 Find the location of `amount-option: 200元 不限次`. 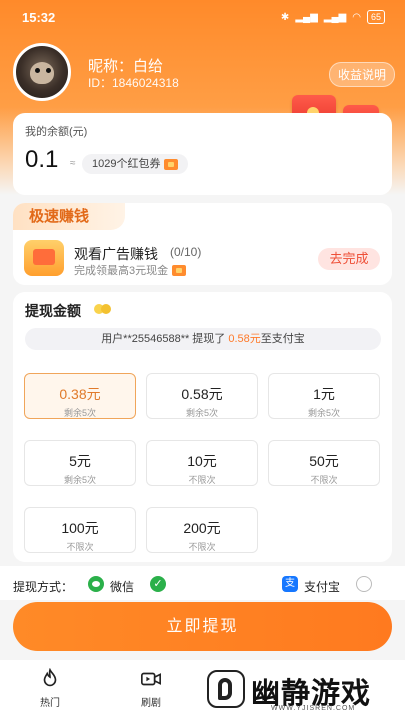

amount-option: 200元 不限次 is located at coordinates (202, 530).